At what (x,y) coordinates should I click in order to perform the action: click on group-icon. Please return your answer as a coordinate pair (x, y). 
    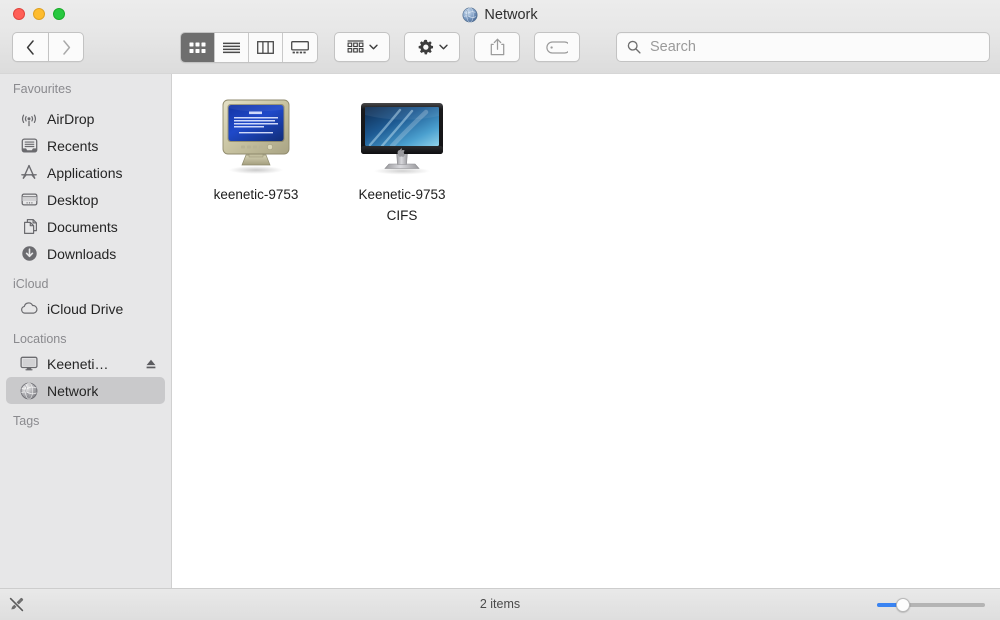
    Looking at the image, I should click on (355, 46).